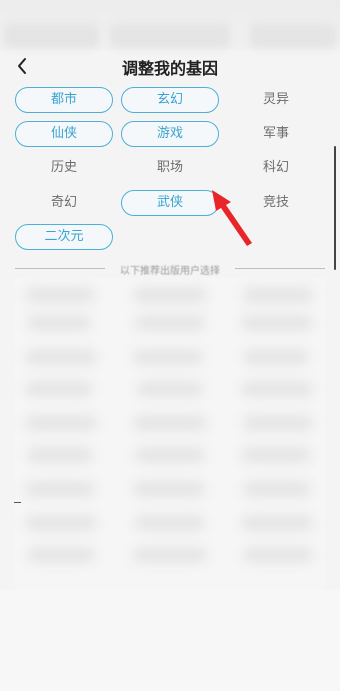 The width and height of the screenshot is (340, 691). Describe the element at coordinates (276, 100) in the screenshot. I see `genre-tag-lingyi: 灵异` at that location.